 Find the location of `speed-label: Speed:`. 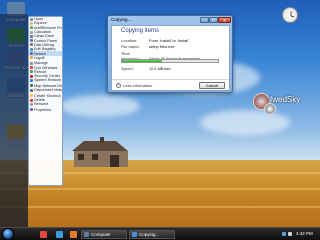

speed-label: Speed: is located at coordinates (127, 68).